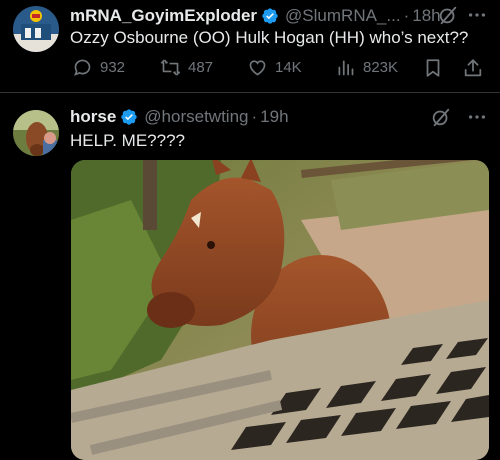 The height and width of the screenshot is (460, 500). I want to click on reply-button: 932, so click(98, 67).